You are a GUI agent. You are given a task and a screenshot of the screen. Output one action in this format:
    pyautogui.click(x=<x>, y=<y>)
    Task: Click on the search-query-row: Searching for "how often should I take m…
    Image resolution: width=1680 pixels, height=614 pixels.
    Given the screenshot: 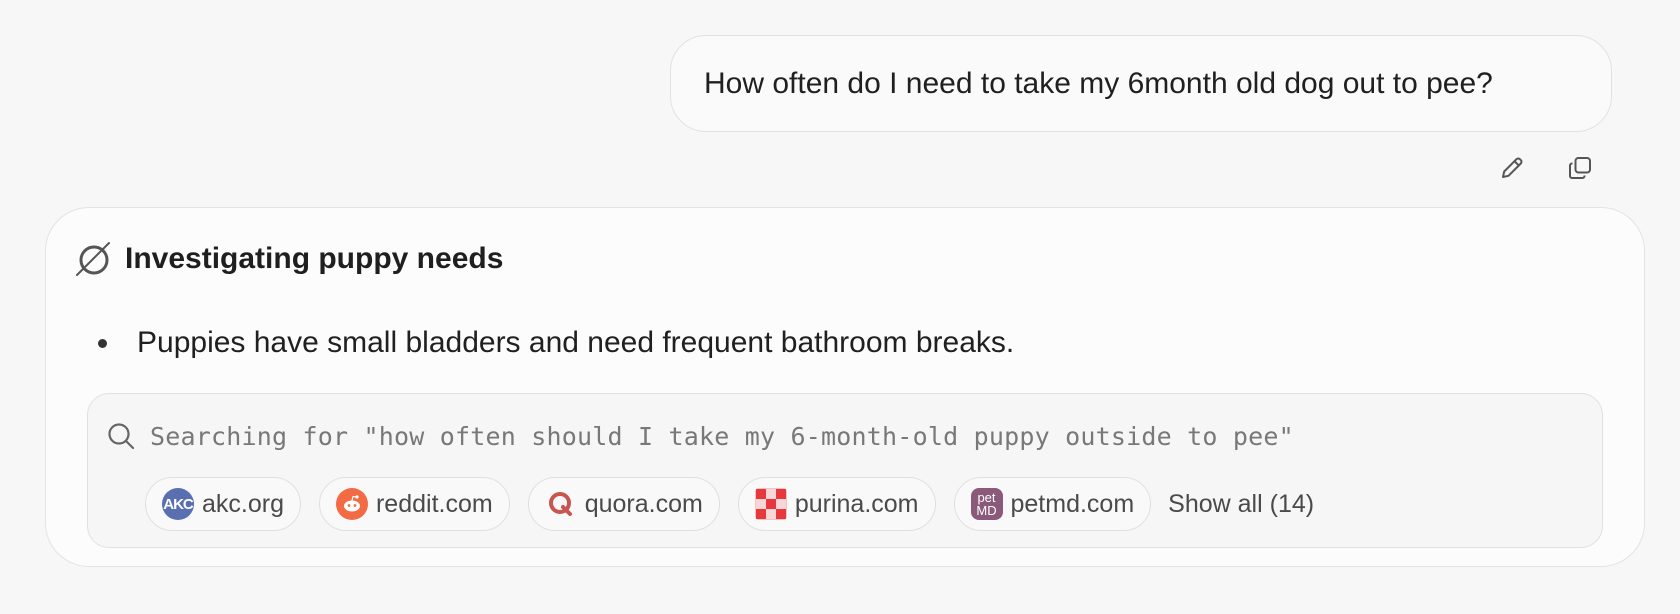 What is the action you would take?
    pyautogui.click(x=700, y=436)
    